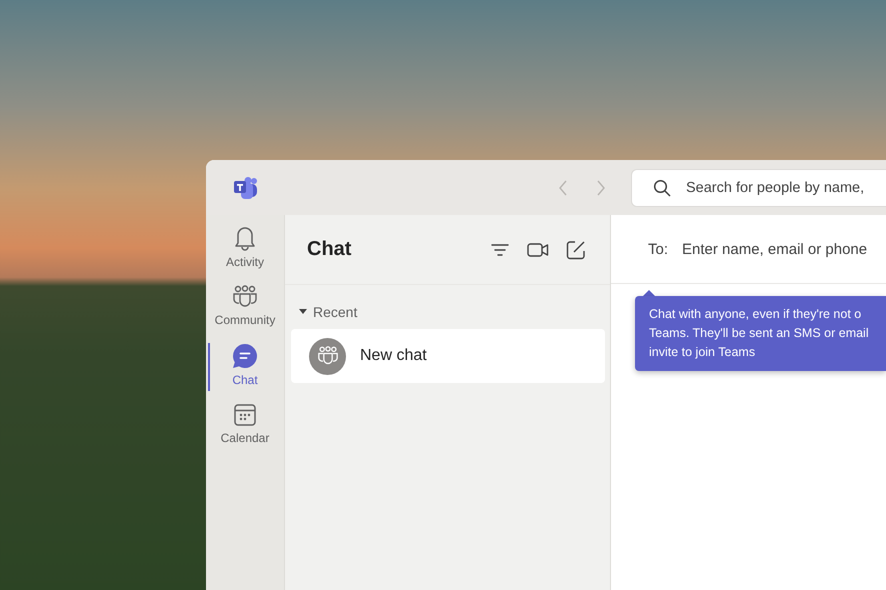  I want to click on section-toggle: Recent, so click(328, 312).